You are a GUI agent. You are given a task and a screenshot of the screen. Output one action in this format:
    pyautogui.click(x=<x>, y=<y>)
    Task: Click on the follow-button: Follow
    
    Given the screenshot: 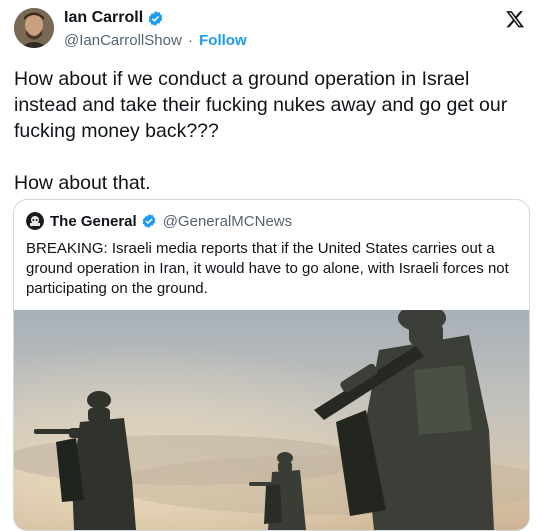 What is the action you would take?
    pyautogui.click(x=223, y=40)
    